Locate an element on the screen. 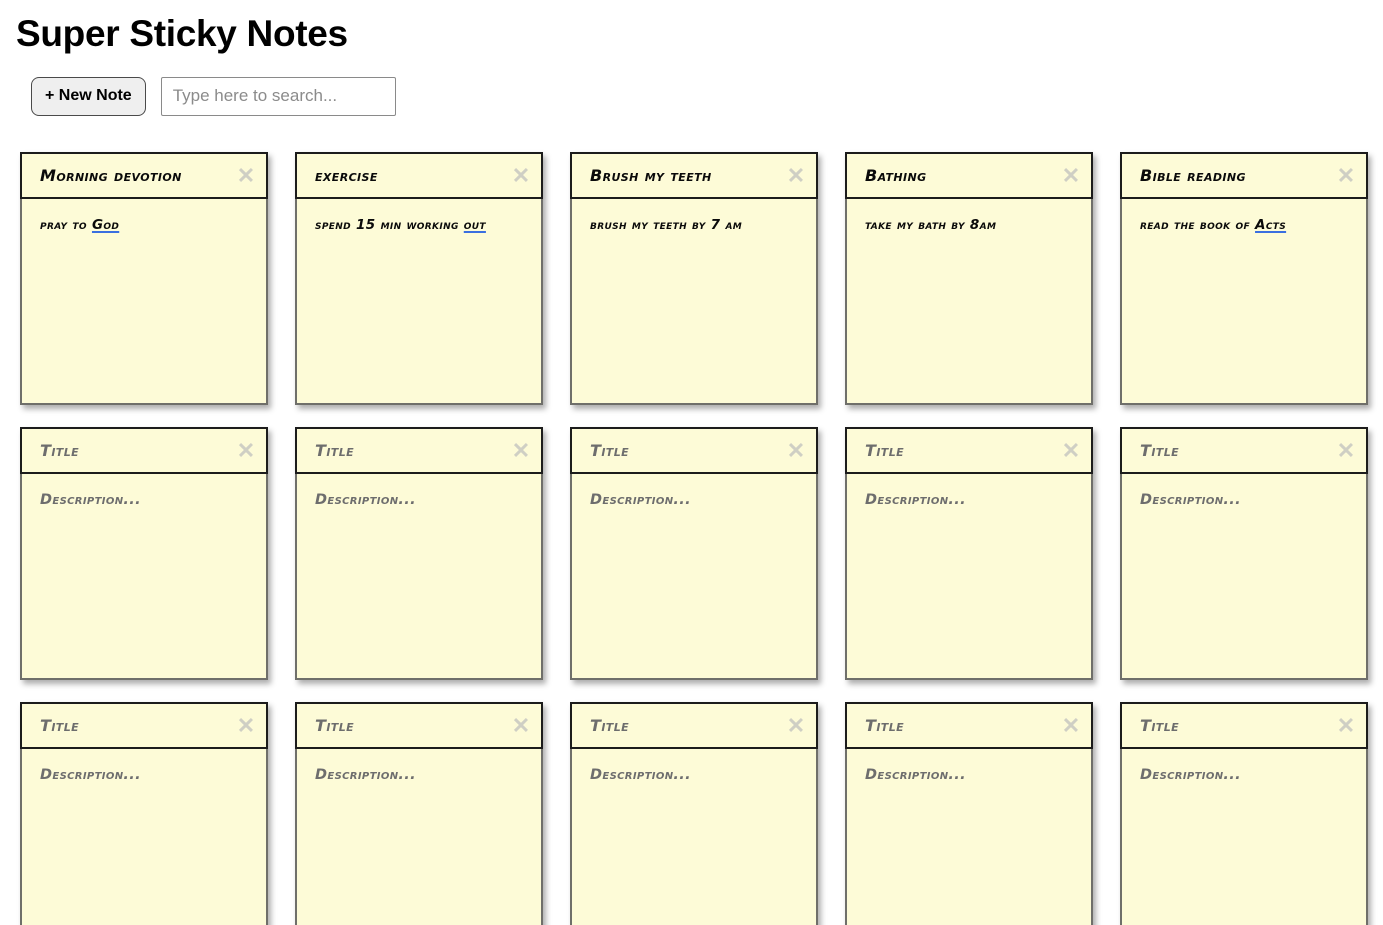 The image size is (1383, 925). sticky-note: exercise ✕ spend 15 min working out is located at coordinates (419, 278).